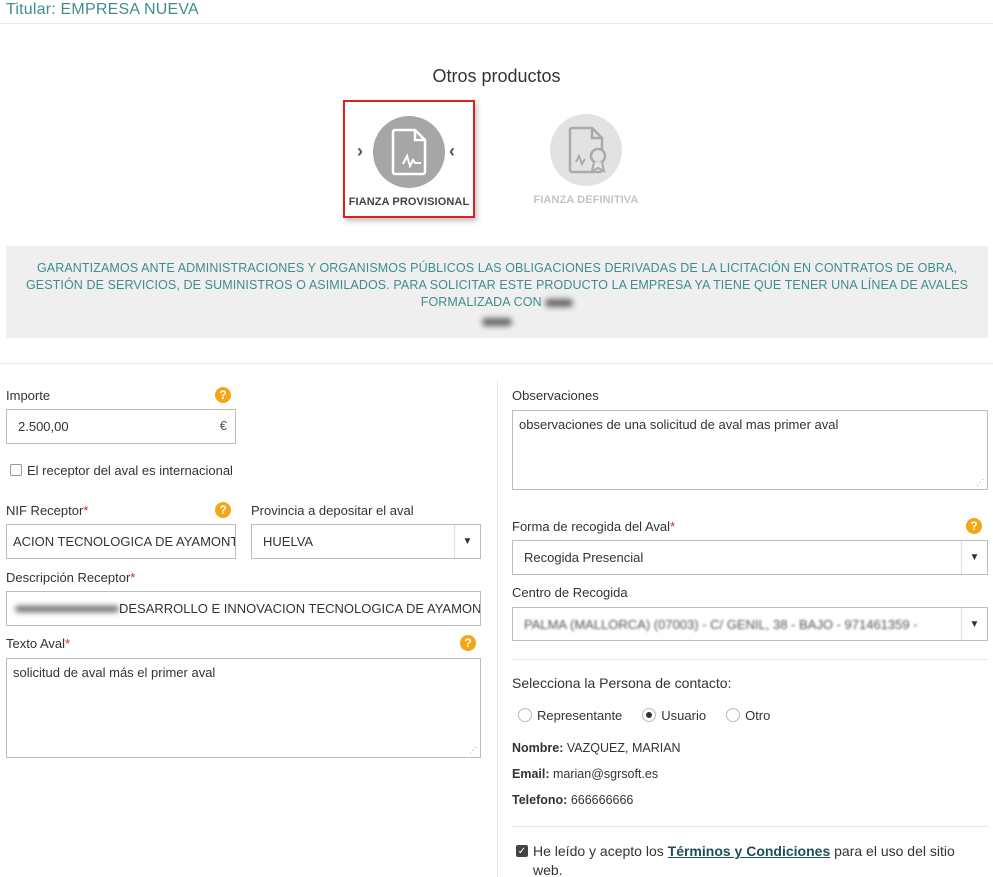  What do you see at coordinates (750, 557) in the screenshot?
I see `forma-recogida-select: Recogida Presencial ▼` at bounding box center [750, 557].